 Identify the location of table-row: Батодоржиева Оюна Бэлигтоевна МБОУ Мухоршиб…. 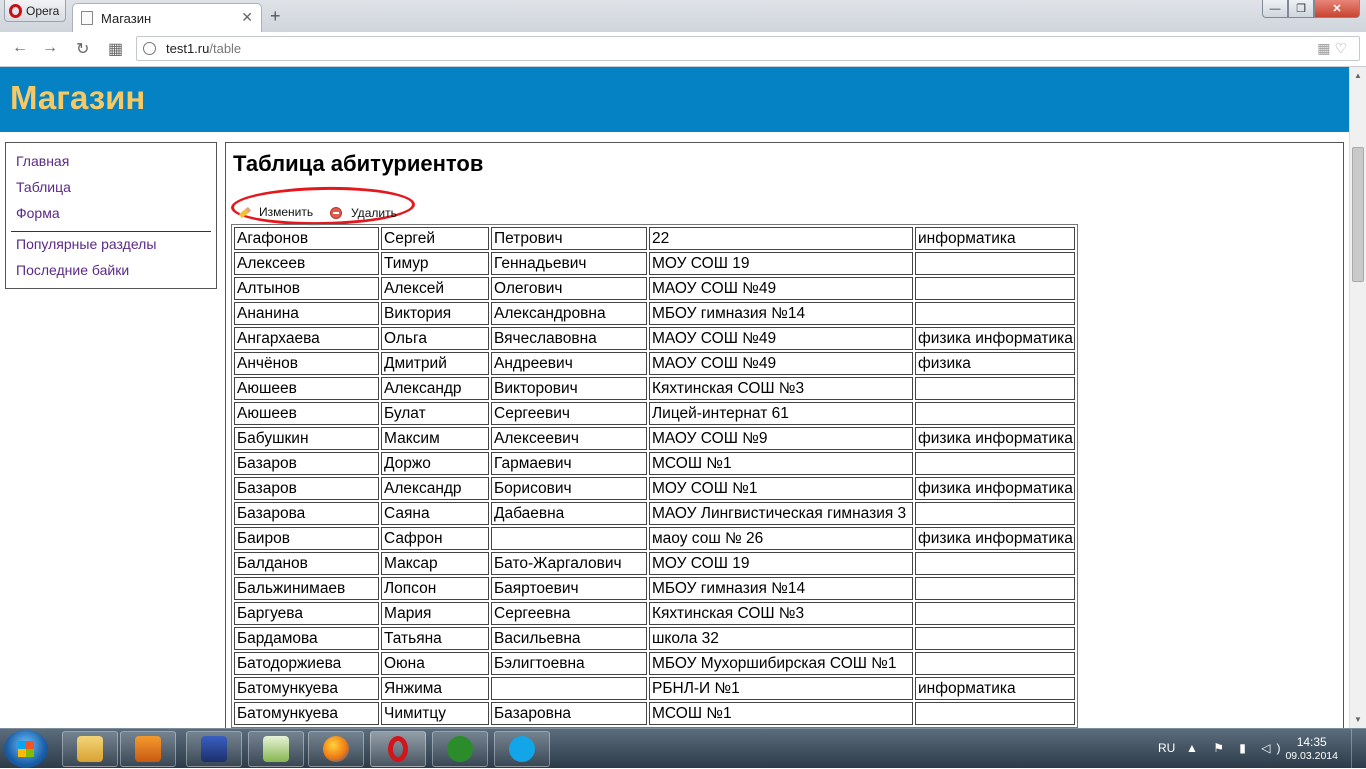
(654, 663).